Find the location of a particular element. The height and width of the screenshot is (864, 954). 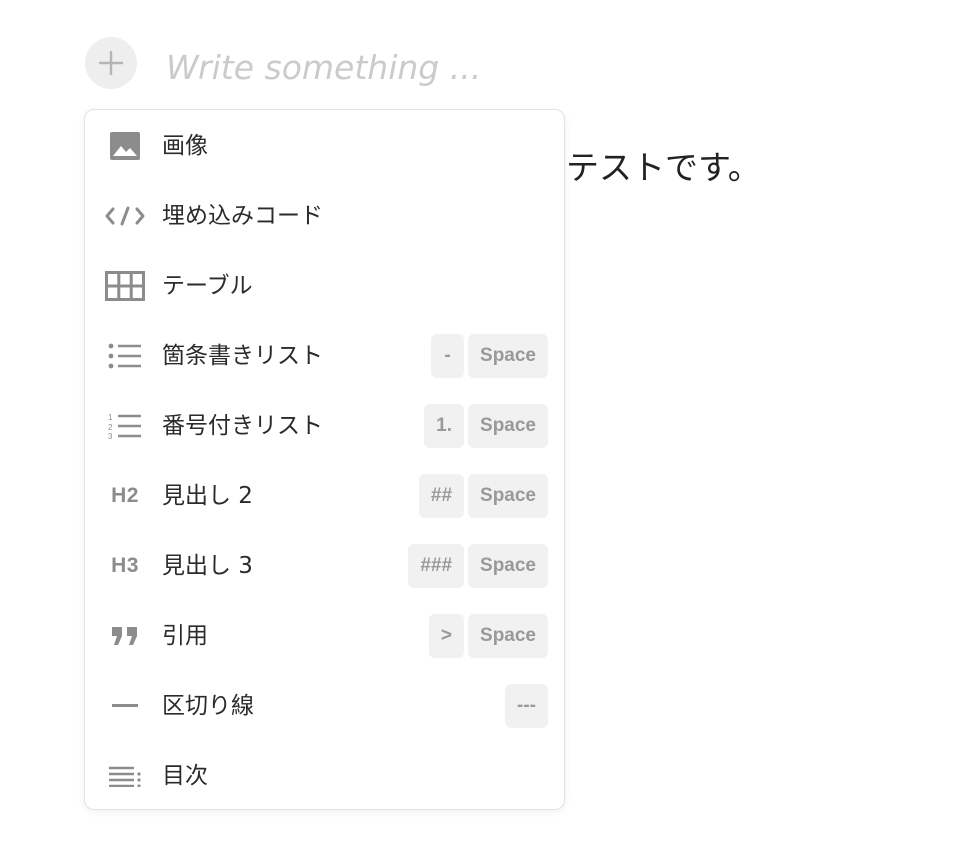

table-icon is located at coordinates (125, 286).